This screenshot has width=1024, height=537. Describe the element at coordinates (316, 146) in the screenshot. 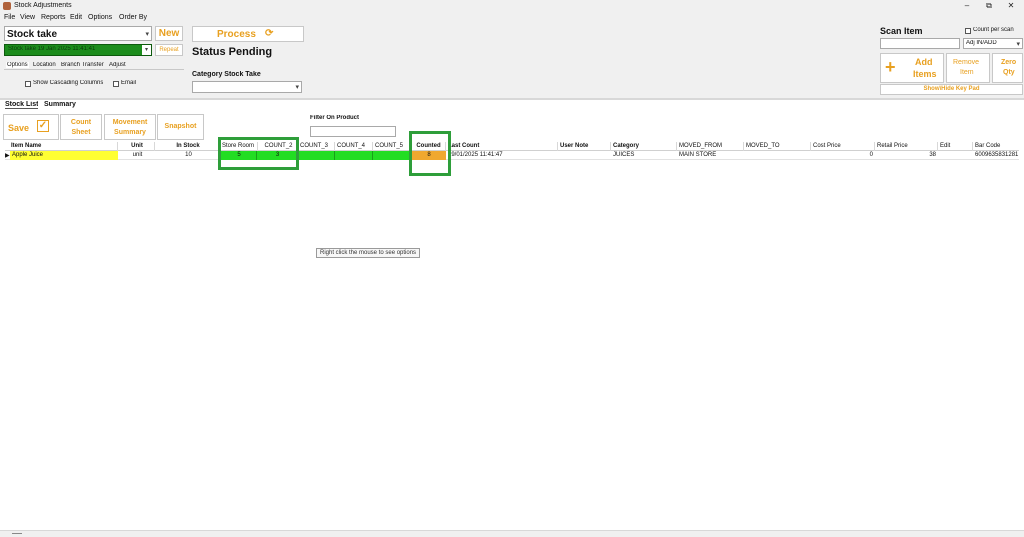

I see `col-count-3: COUNT_3` at that location.